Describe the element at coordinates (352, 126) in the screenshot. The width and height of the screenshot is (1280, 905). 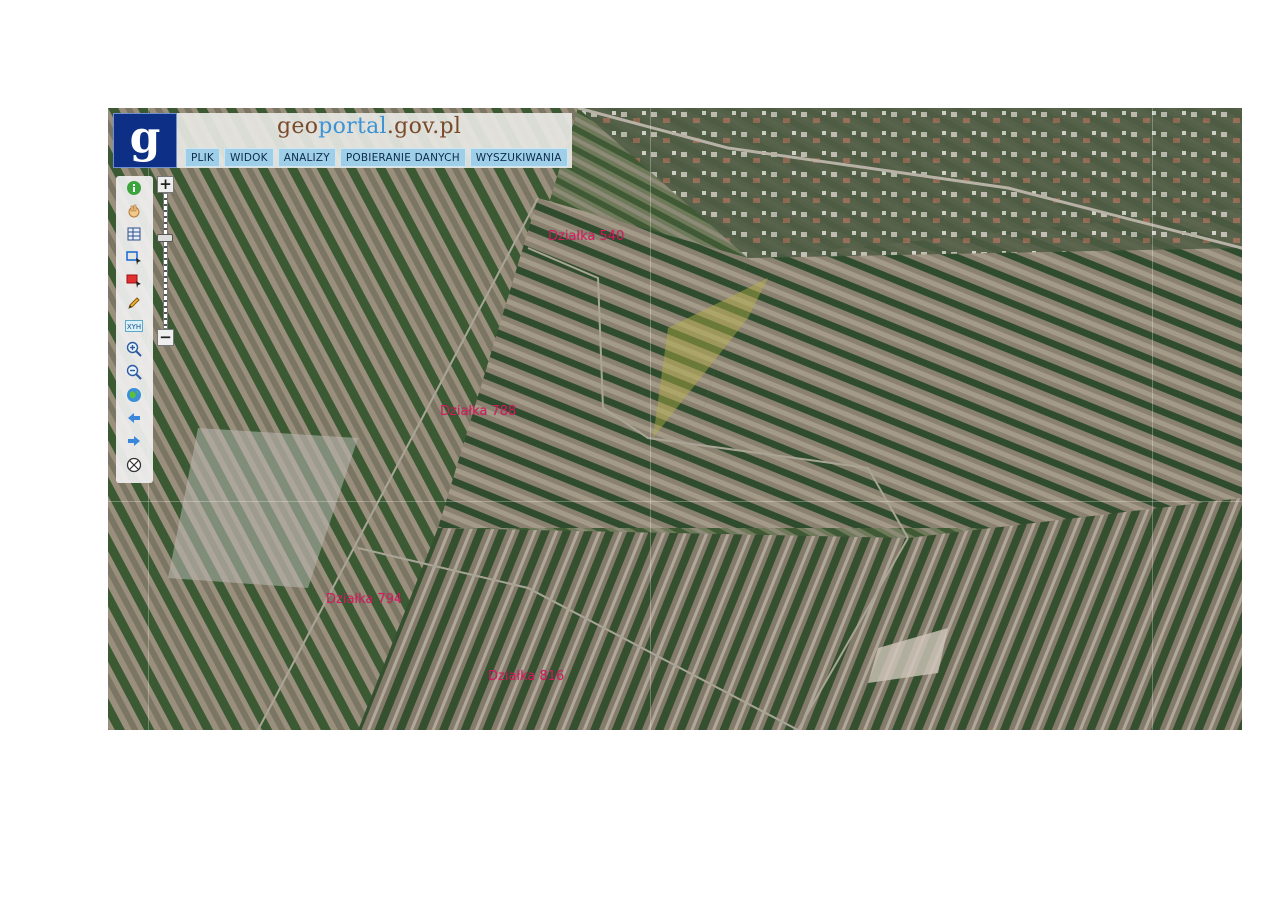
I see `title-part-portal: portal` at that location.